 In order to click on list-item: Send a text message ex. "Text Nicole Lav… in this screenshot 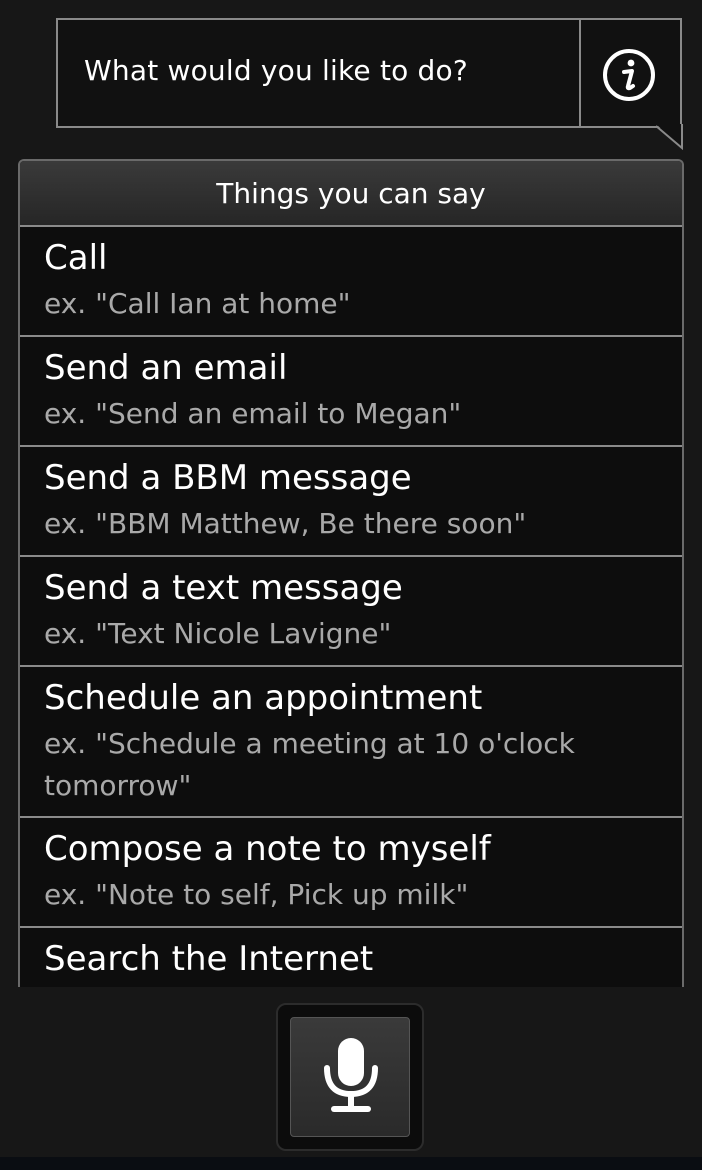, I will do `click(351, 612)`.